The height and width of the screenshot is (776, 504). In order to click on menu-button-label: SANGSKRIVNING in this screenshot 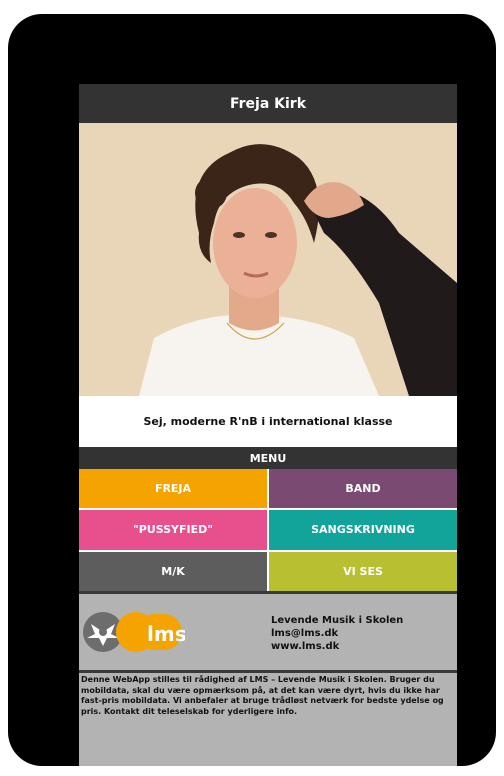, I will do `click(363, 530)`.